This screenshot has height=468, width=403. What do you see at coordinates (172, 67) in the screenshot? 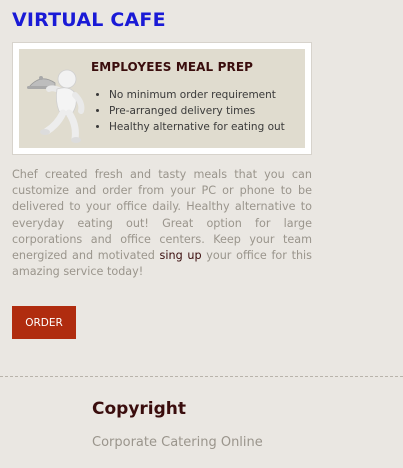
I see `promo-title: EMPLOYEES MEAL PREP` at bounding box center [172, 67].